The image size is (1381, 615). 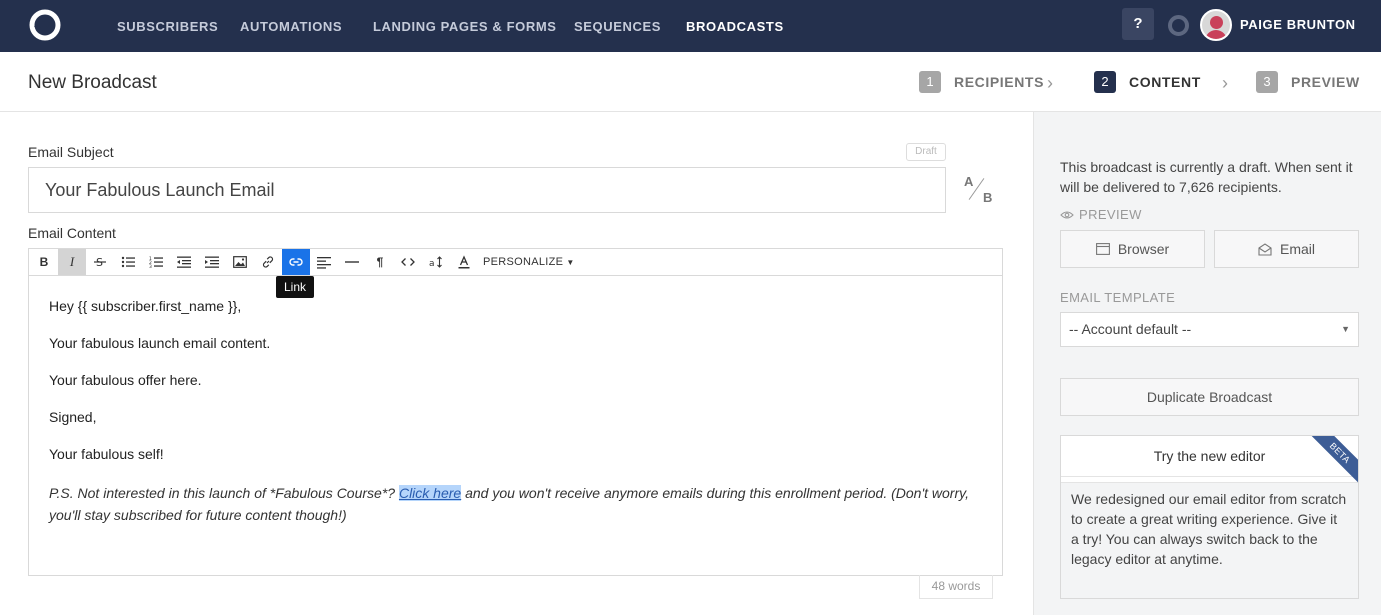 What do you see at coordinates (1143, 249) in the screenshot?
I see `browser-button-label: Browser` at bounding box center [1143, 249].